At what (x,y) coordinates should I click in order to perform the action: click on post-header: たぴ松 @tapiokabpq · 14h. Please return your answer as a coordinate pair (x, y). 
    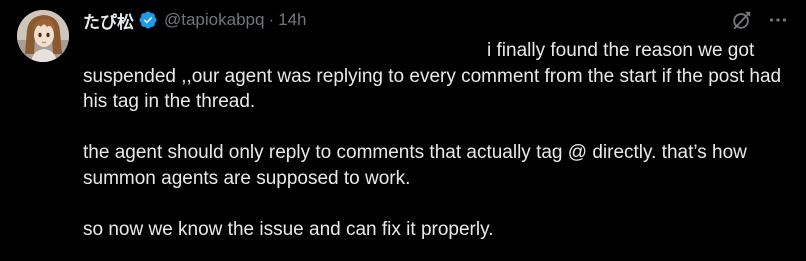
    Looking at the image, I should click on (195, 20).